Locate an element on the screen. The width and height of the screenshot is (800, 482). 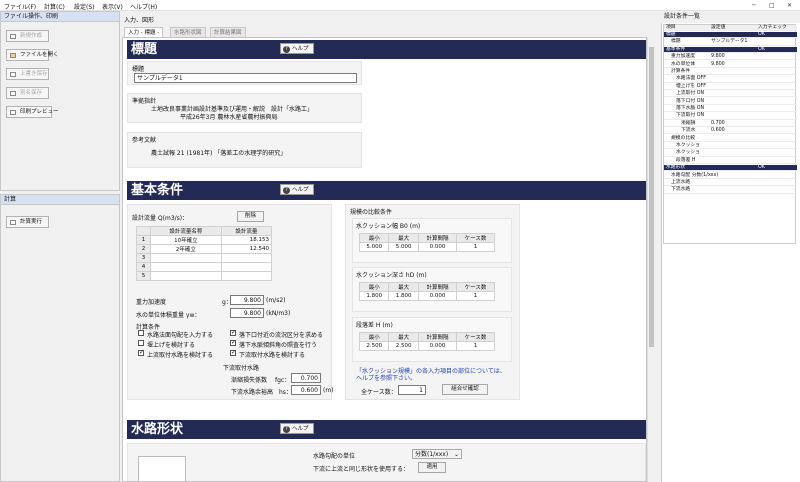
check-flow-regime is located at coordinates (233, 332).